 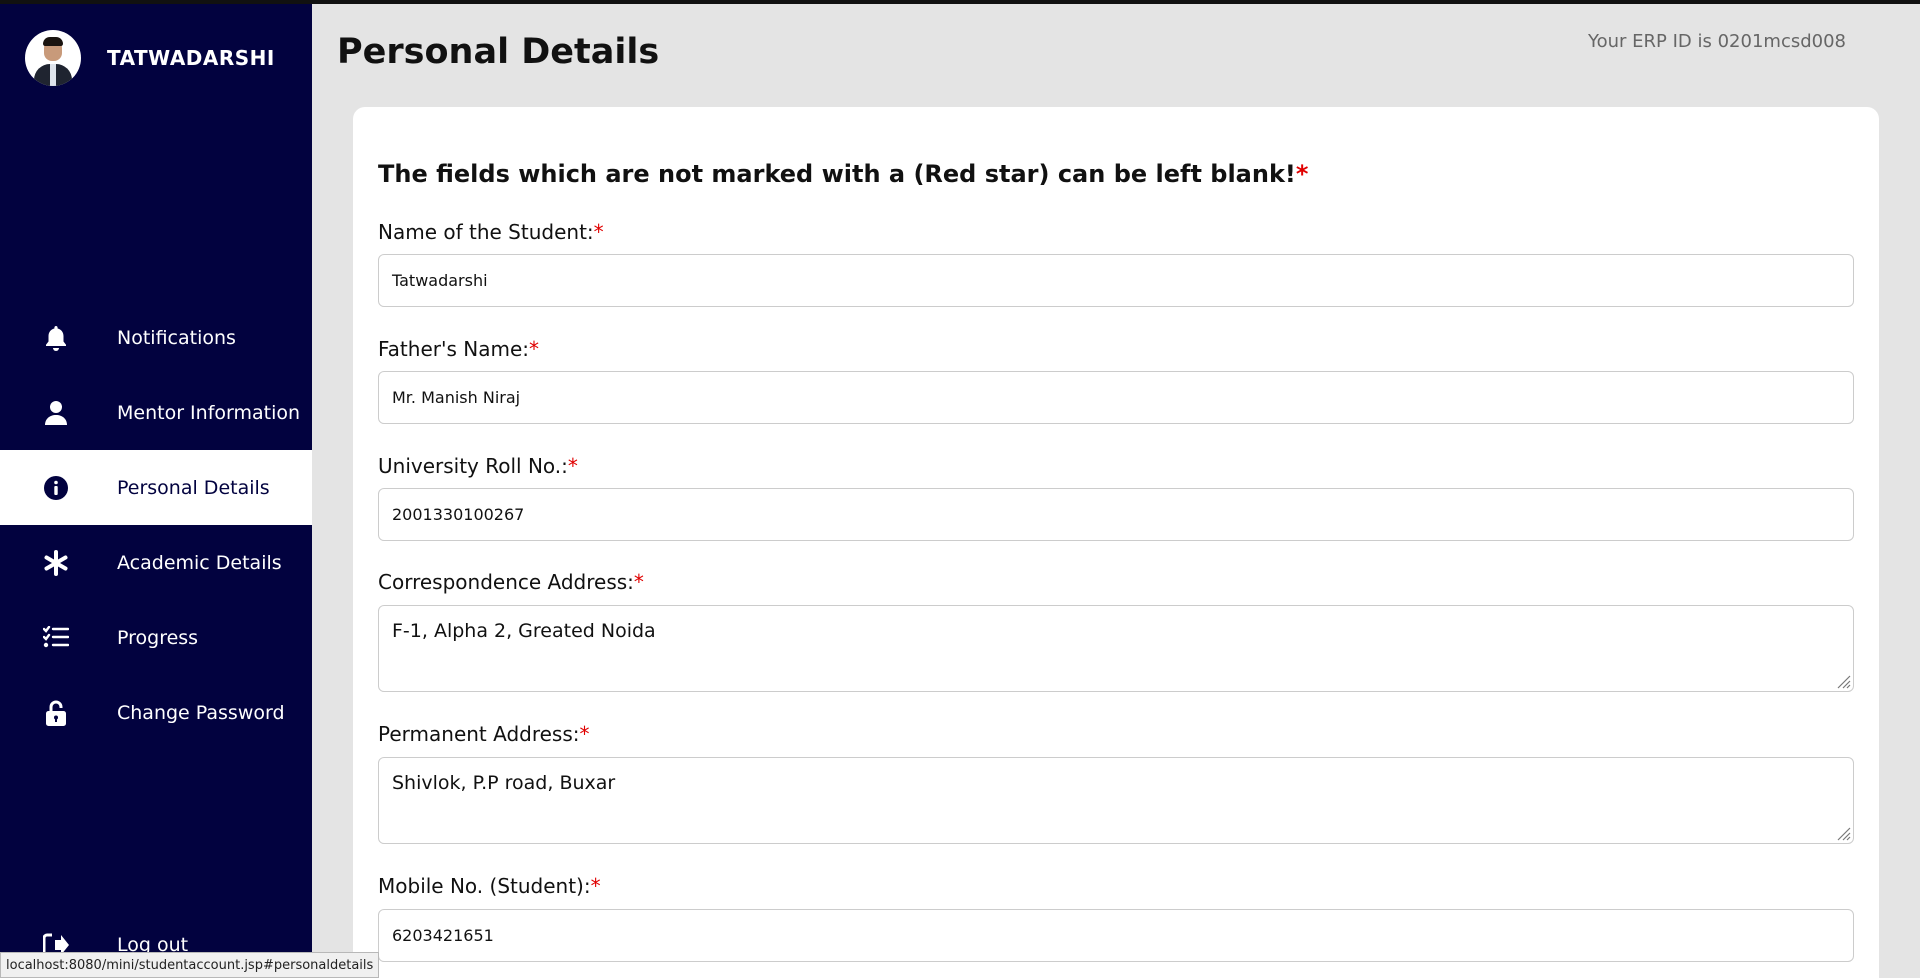 I want to click on permanent-address-label: Permanent Address:*, so click(x=484, y=734).